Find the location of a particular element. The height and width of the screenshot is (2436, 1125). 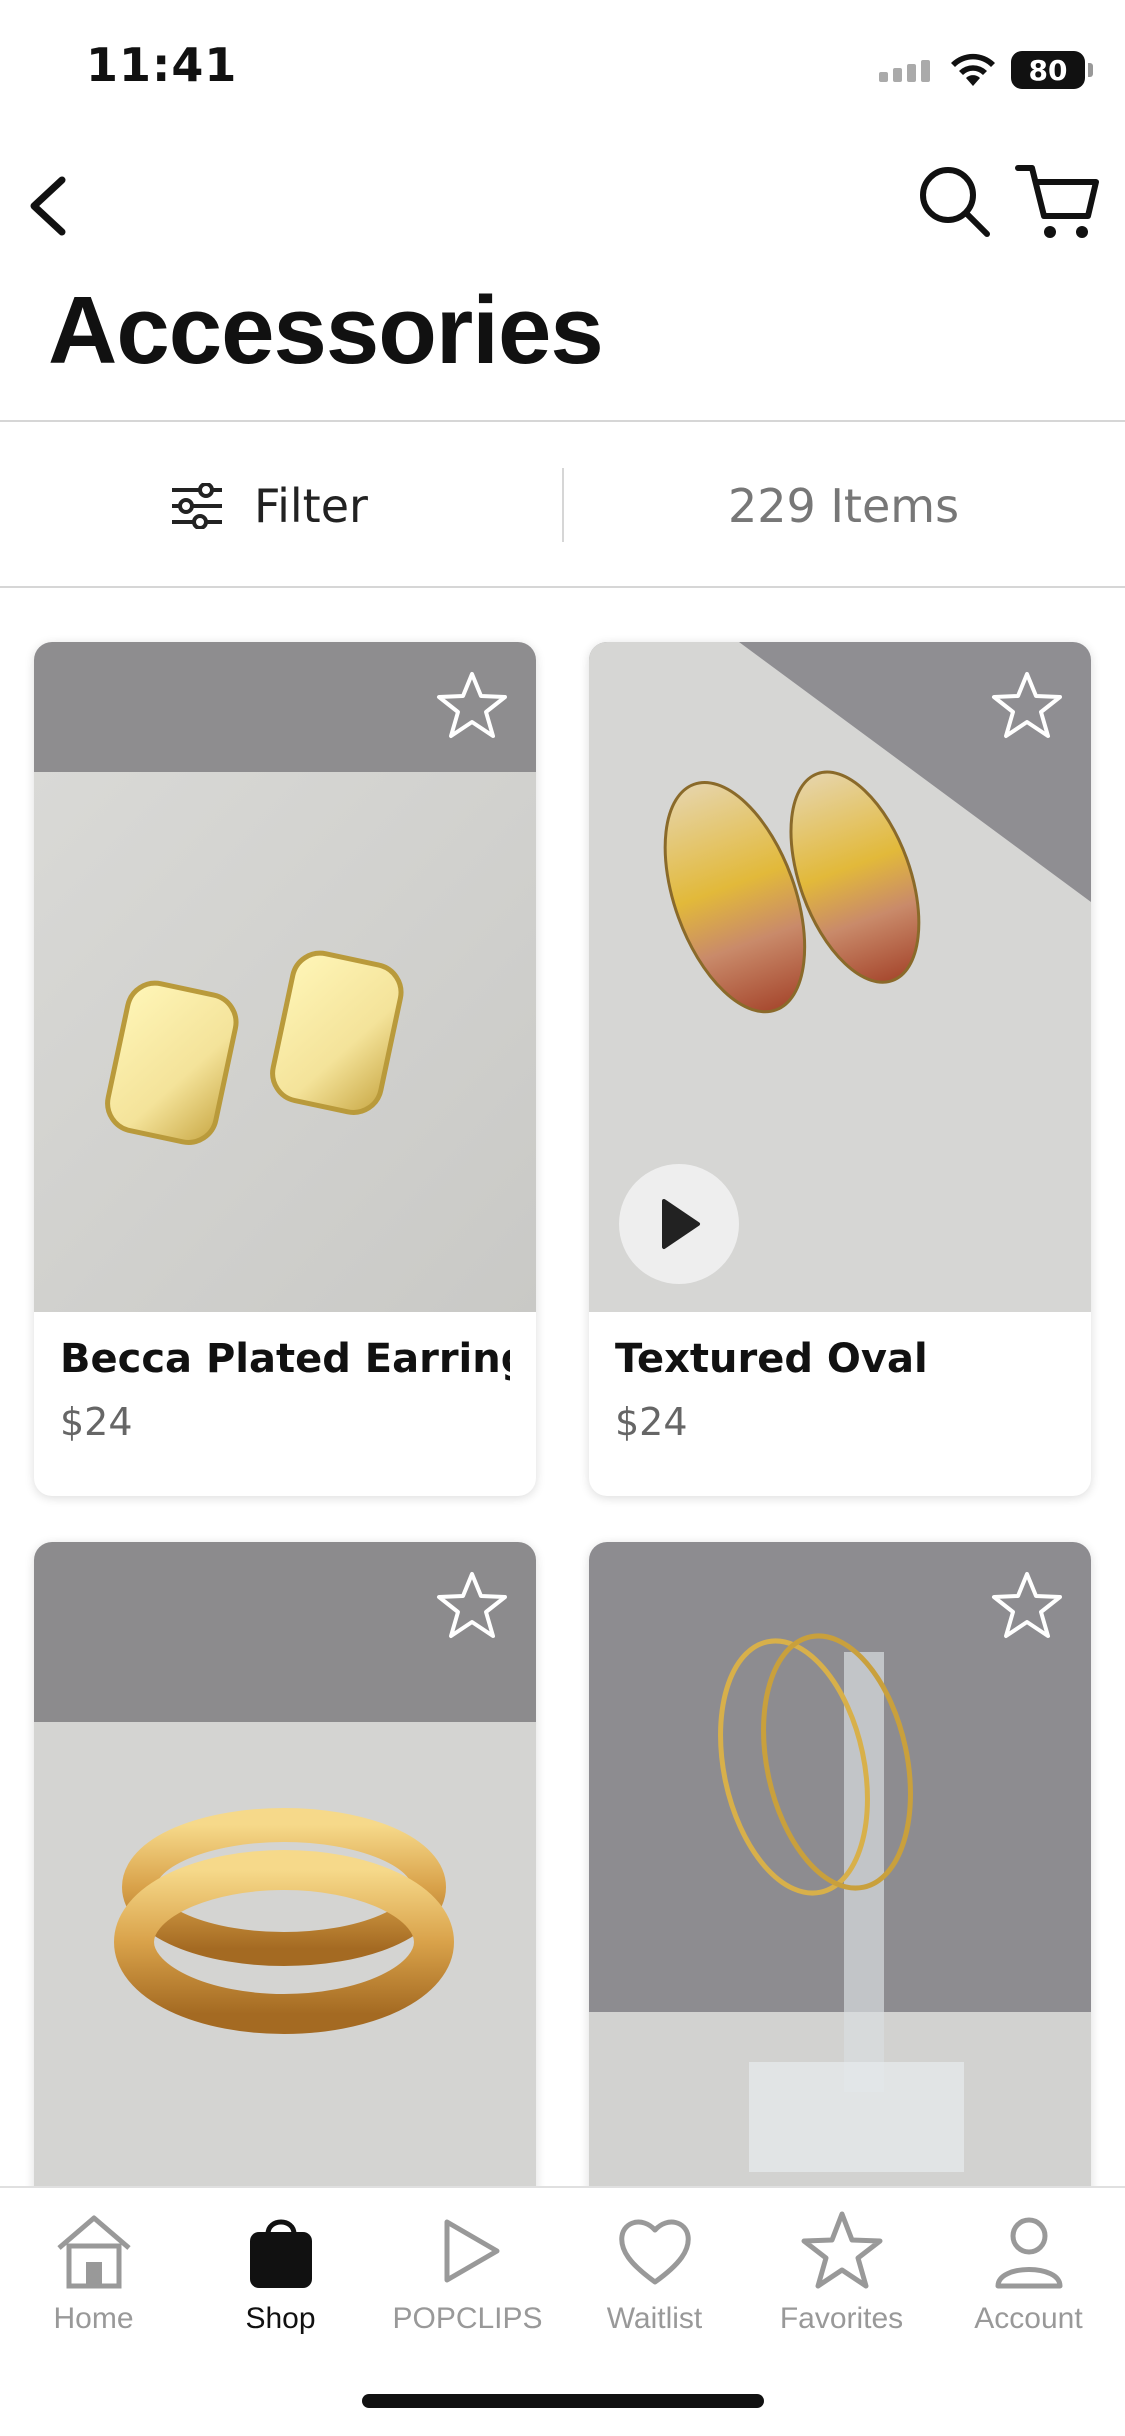

tab-label: Home is located at coordinates (93, 2318).